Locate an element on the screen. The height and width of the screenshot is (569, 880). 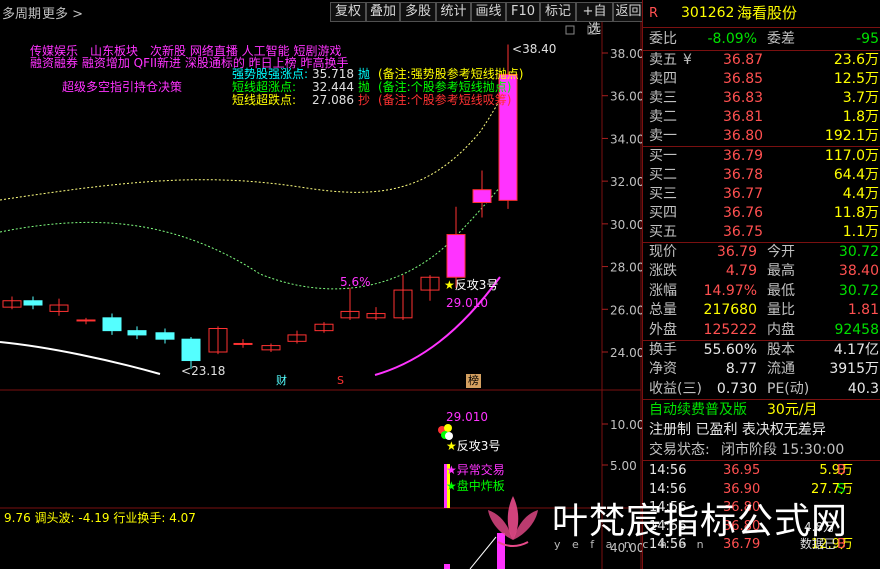
divider is located at coordinates (761, 27).